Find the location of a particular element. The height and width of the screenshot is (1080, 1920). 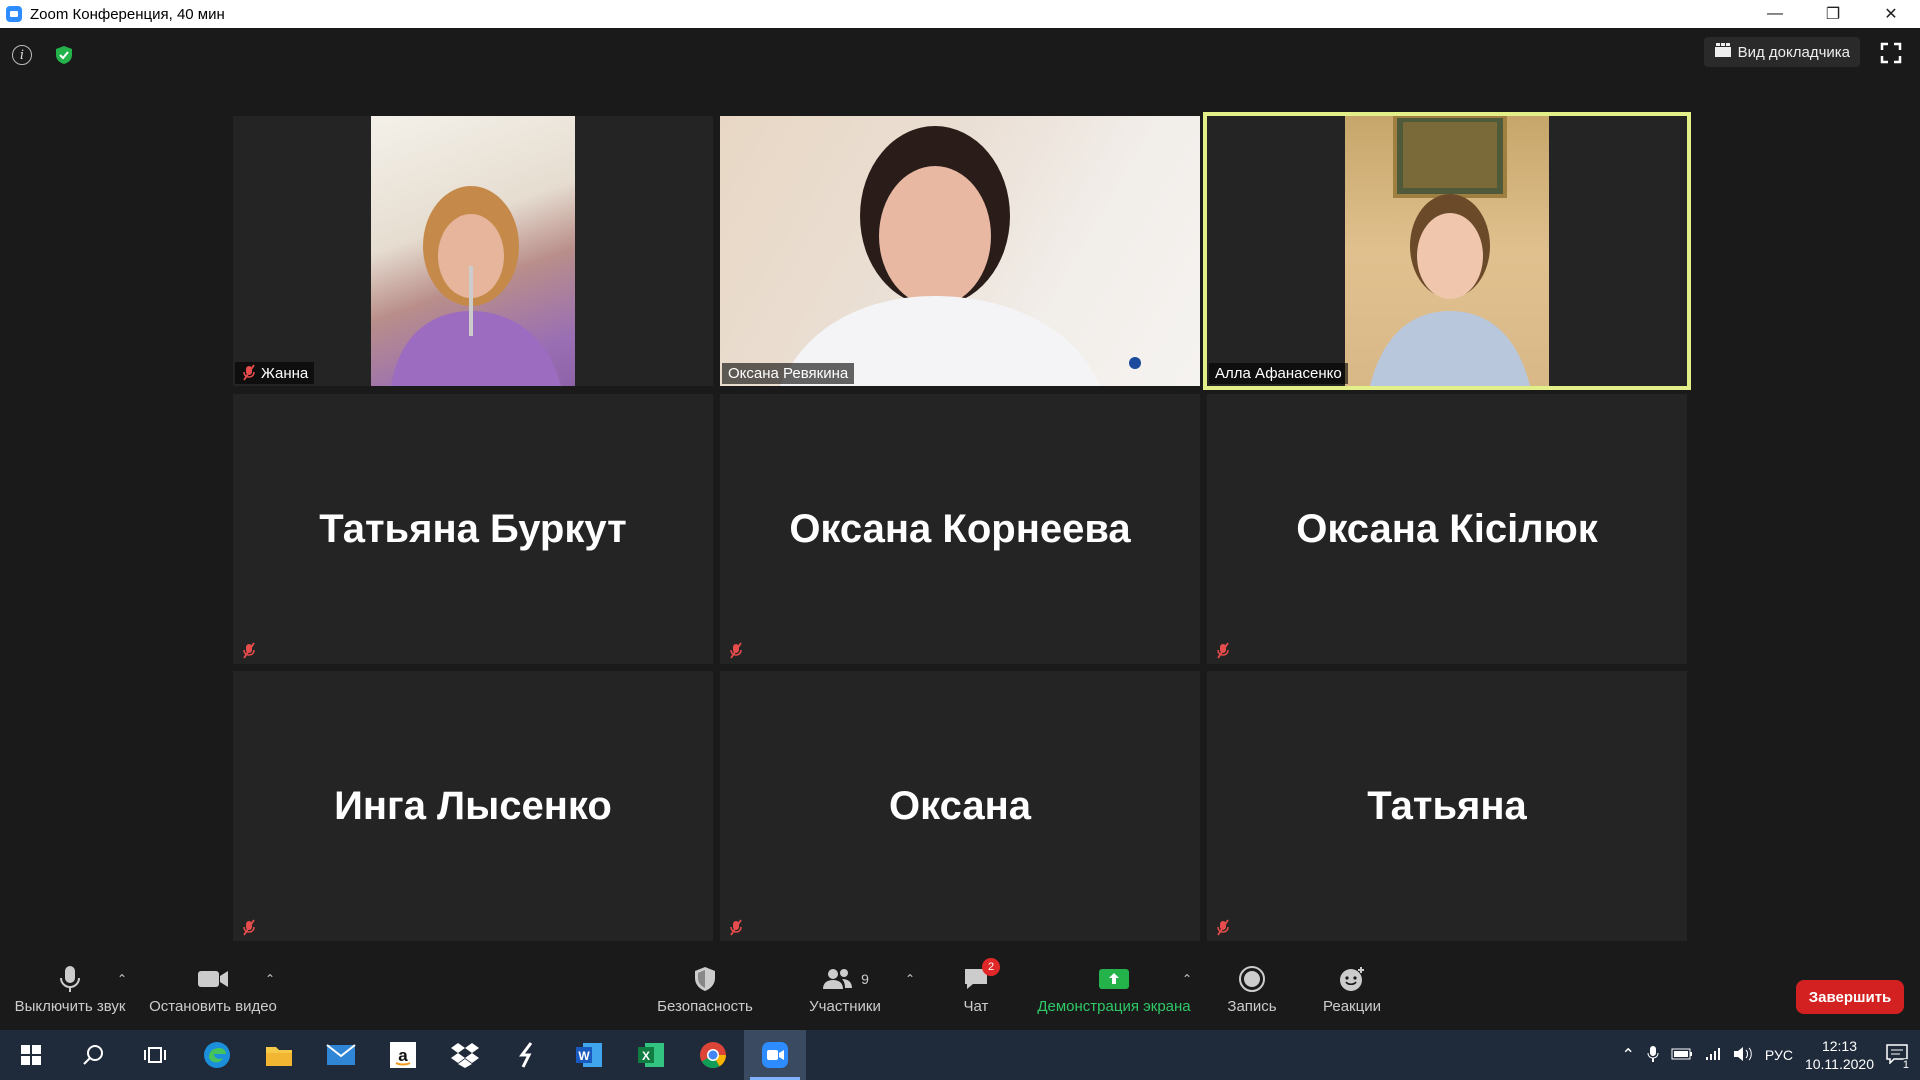

speaker-view-button: Вид докладчика is located at coordinates (1781, 52).